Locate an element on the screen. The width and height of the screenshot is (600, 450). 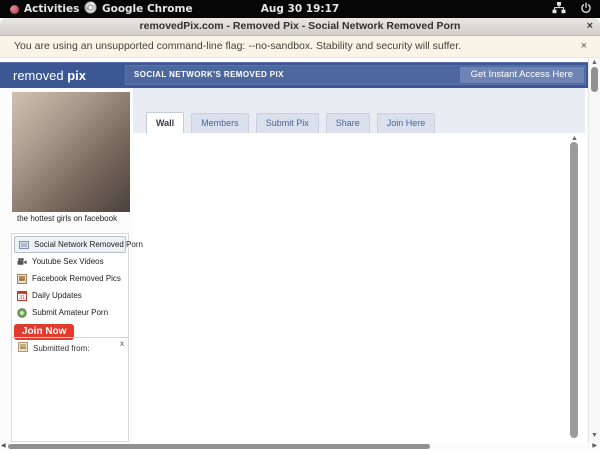
sidebar-item-social-network-removed-porn: Social Network Removed Porn is located at coordinates (78, 244).